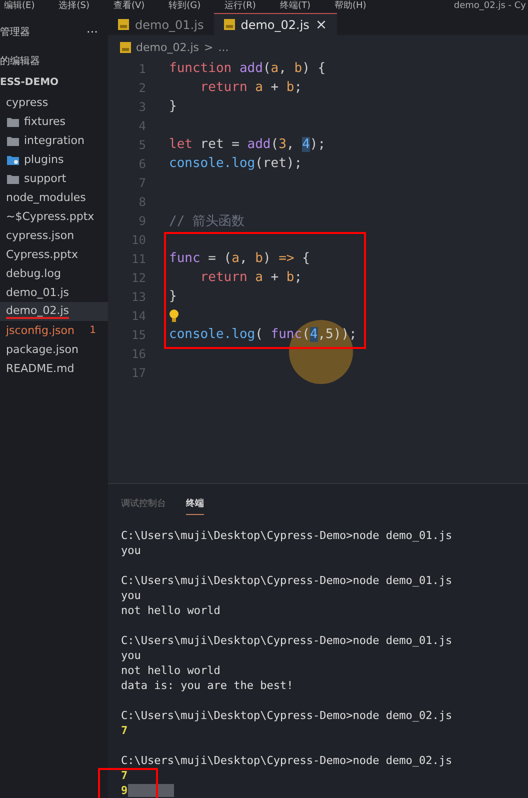  What do you see at coordinates (129, 6) in the screenshot?
I see `menu-item: 查看(V)` at bounding box center [129, 6].